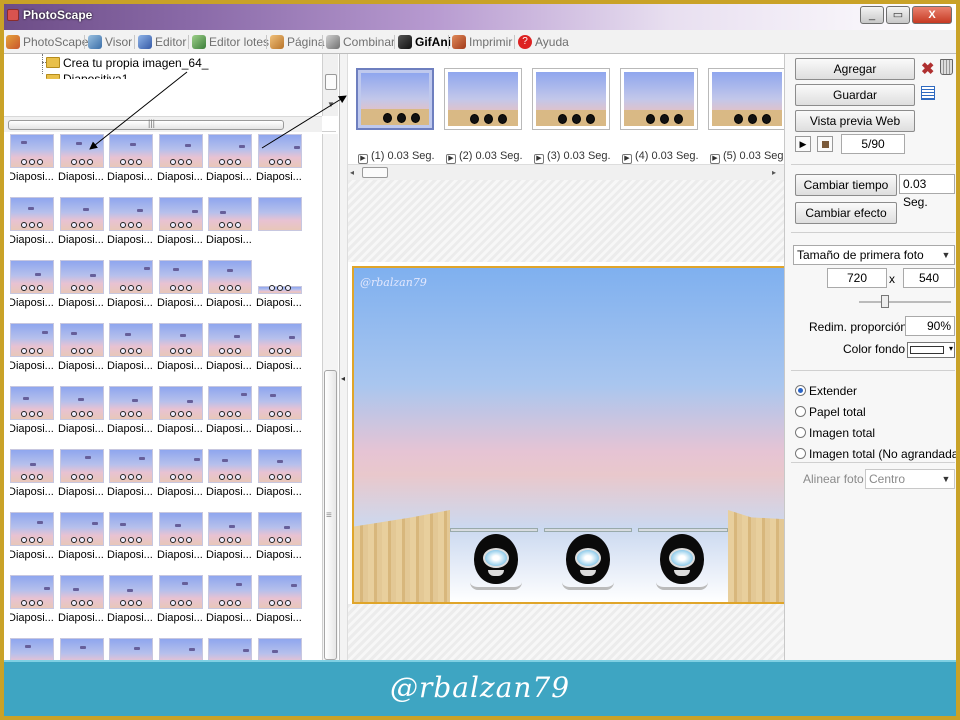 This screenshot has height=720, width=960. What do you see at coordinates (833, 391) in the screenshot?
I see `radio-label: Extender` at bounding box center [833, 391].